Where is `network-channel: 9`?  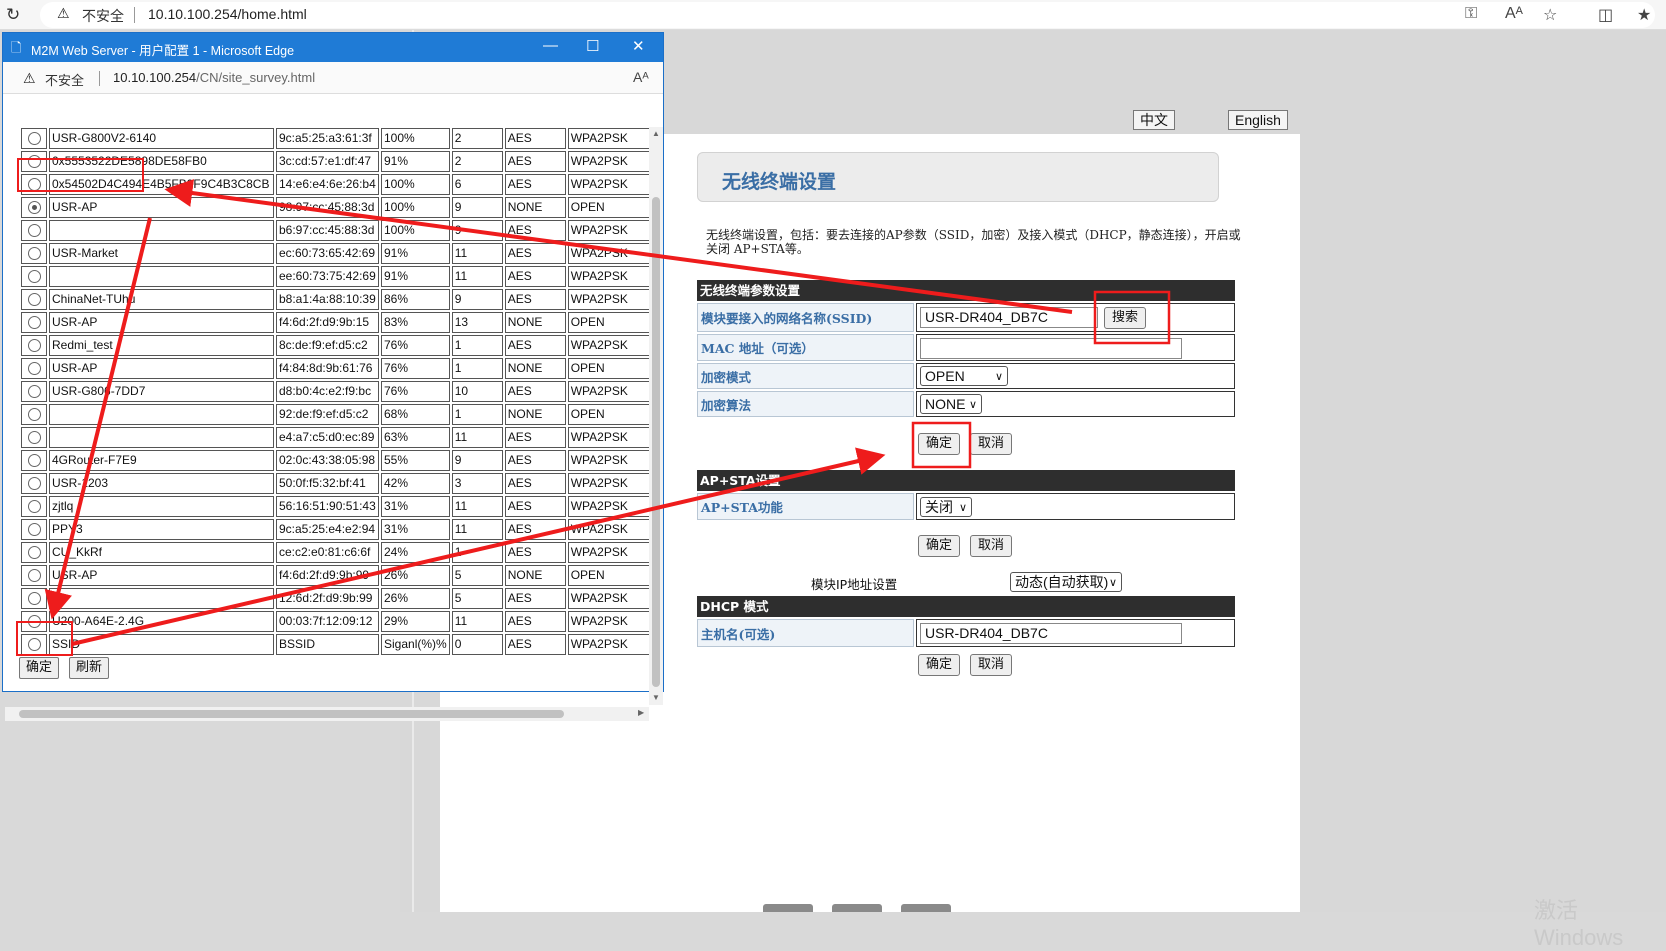 network-channel: 9 is located at coordinates (477, 460).